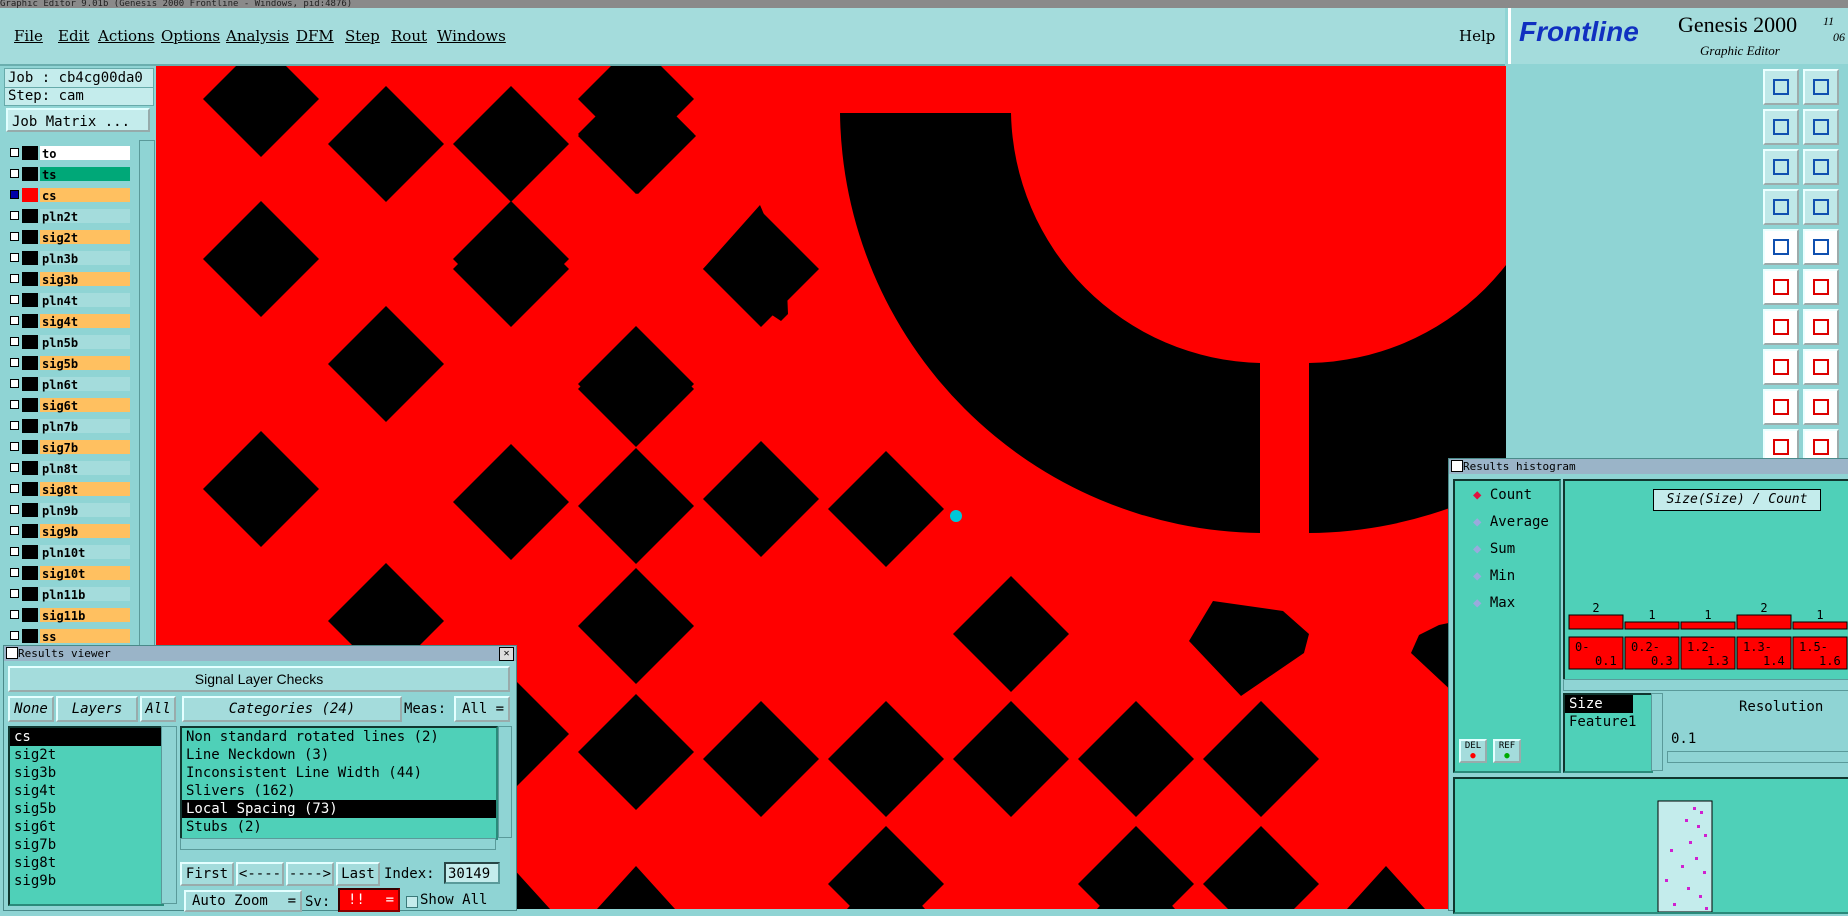 The image size is (1848, 916). Describe the element at coordinates (85, 237) in the screenshot. I see `layer-name: sig2t` at that location.